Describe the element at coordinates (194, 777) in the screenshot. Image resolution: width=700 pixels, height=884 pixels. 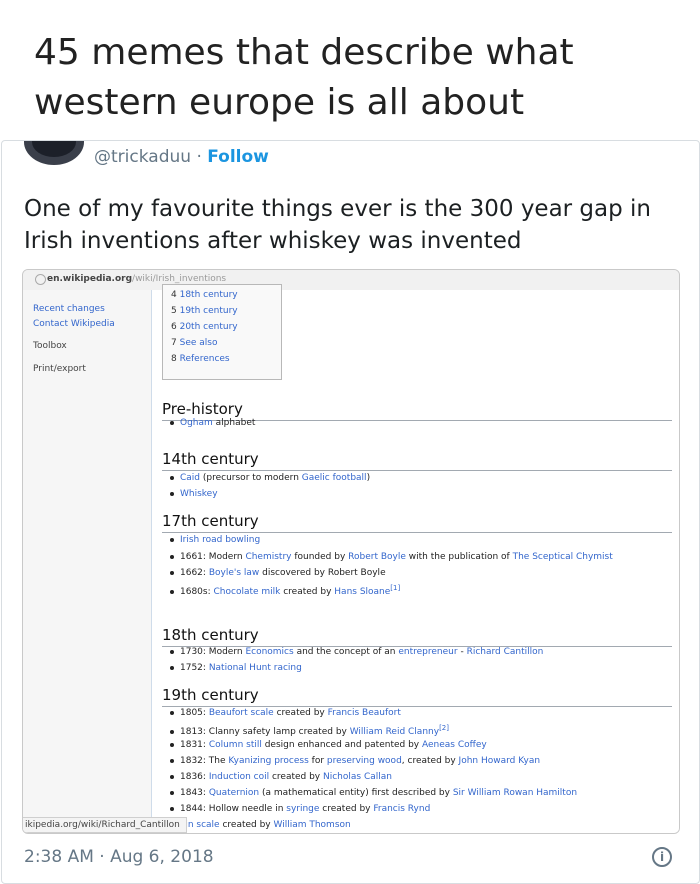
I see `item-text: 1836:` at that location.